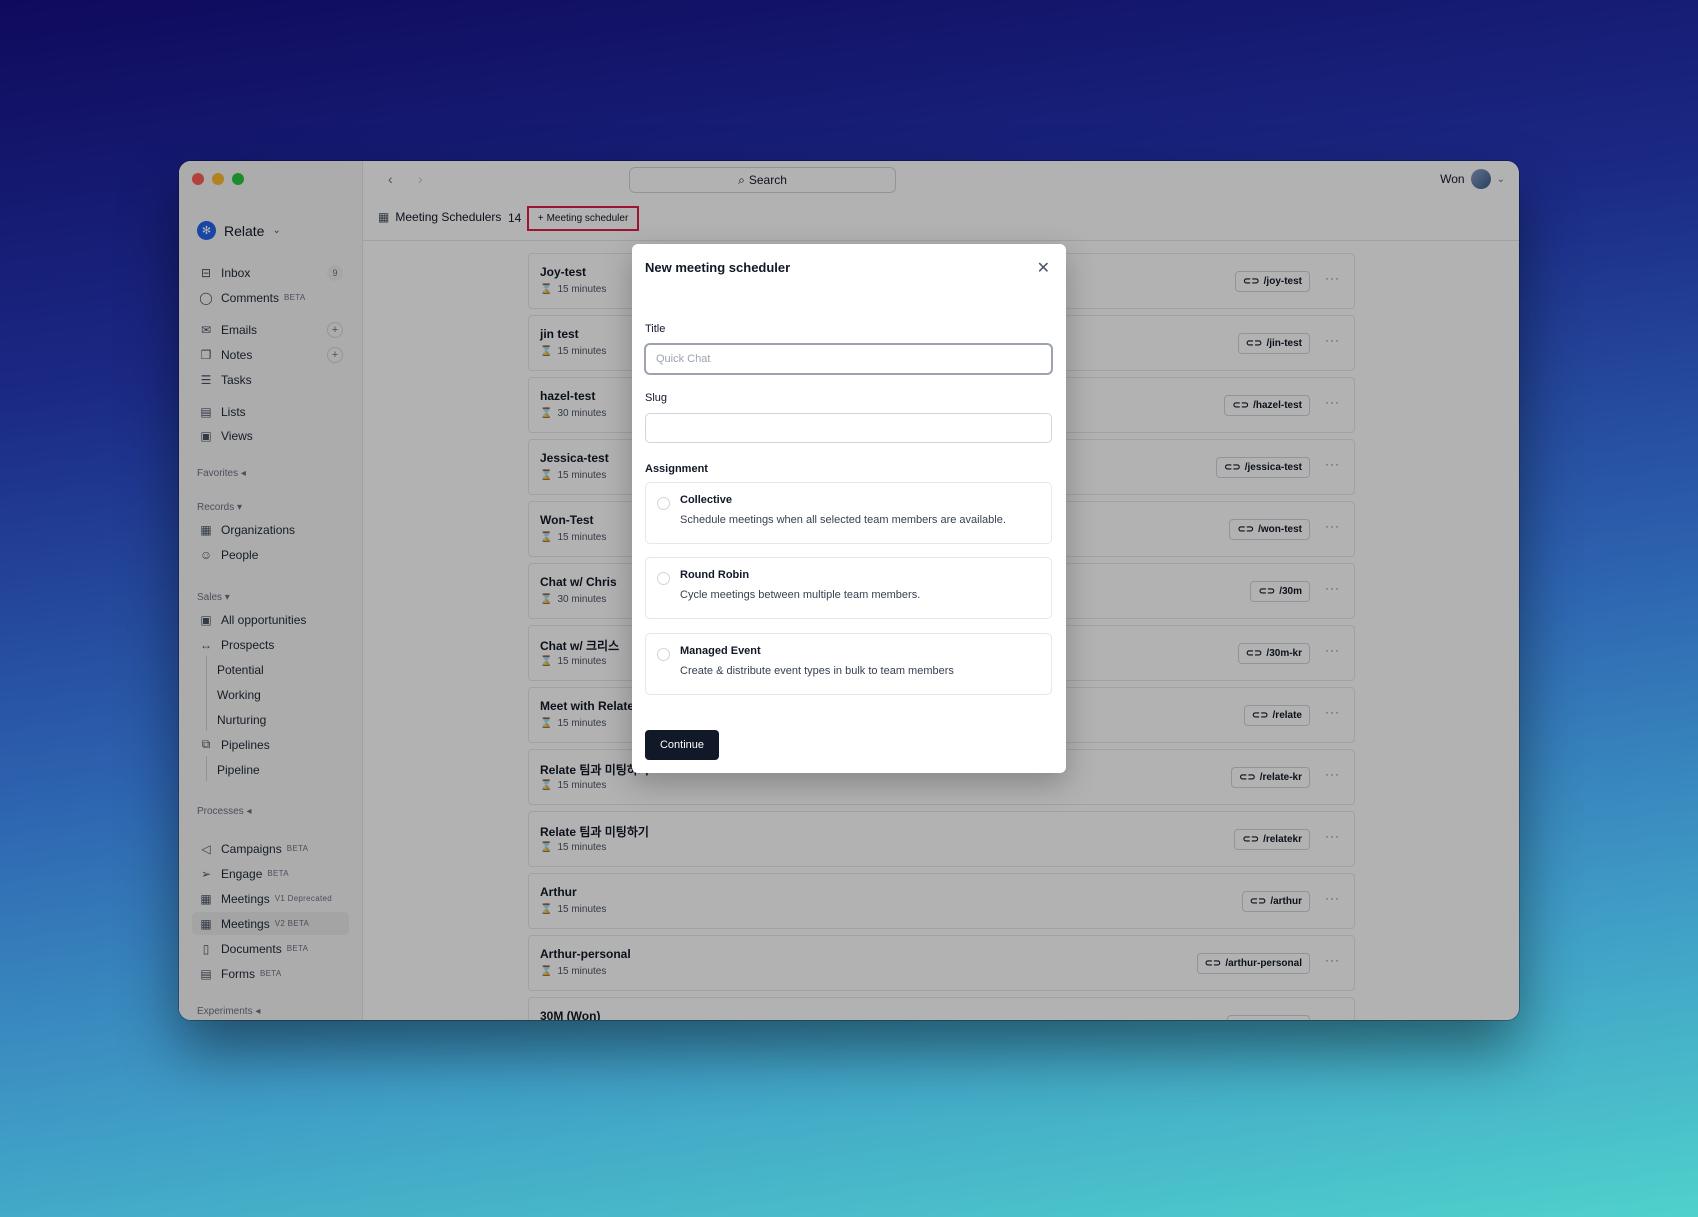  What do you see at coordinates (718, 267) in the screenshot?
I see `dialog-title: New meeting scheduler` at bounding box center [718, 267].